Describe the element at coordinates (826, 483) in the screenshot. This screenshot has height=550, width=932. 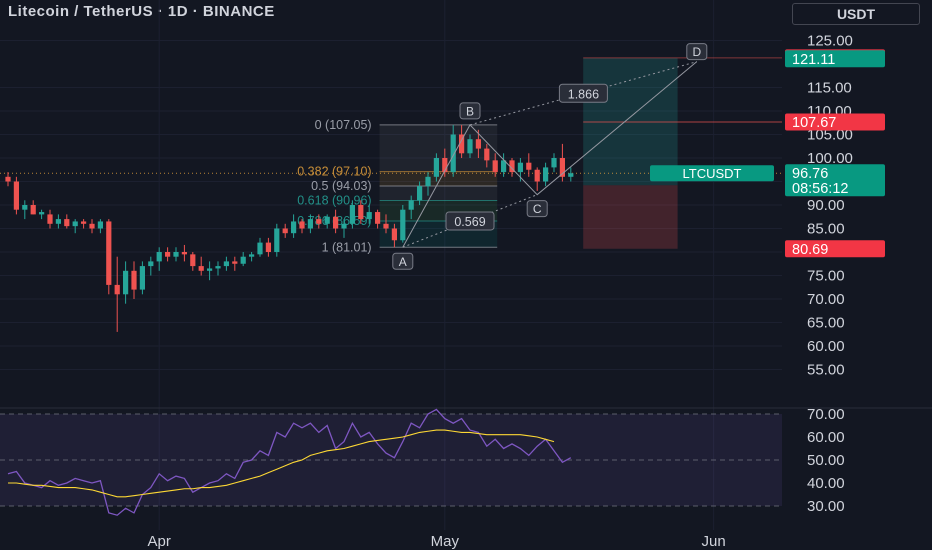
I see `rsi-tick-label: 40.00` at that location.